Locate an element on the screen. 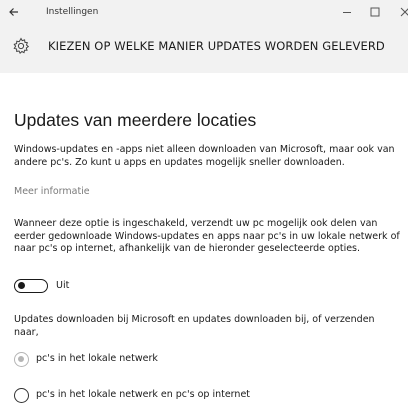 Image resolution: width=408 pixels, height=404 pixels. back-arrow-icon is located at coordinates (14, 12).